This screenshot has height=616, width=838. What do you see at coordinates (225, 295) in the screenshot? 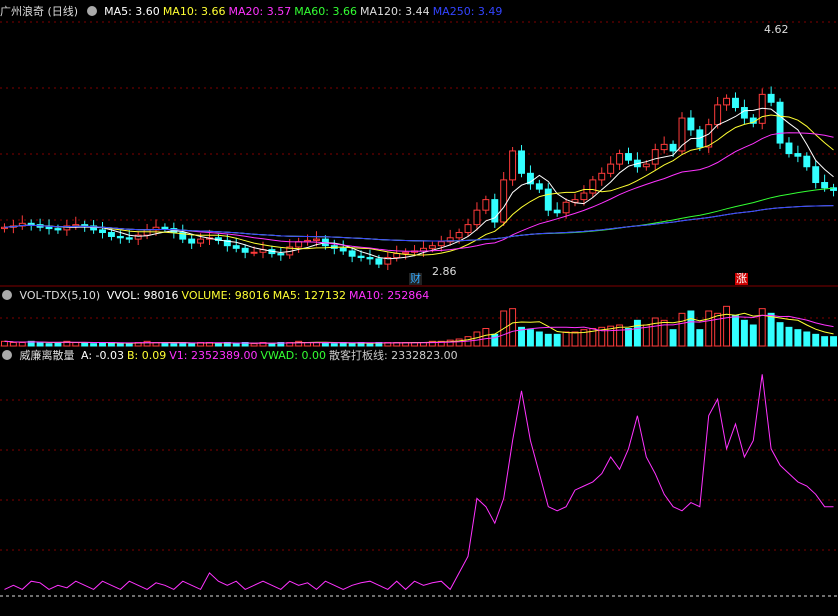
I see `volume-indicator-1: VOLUME: 98016` at bounding box center [225, 295].